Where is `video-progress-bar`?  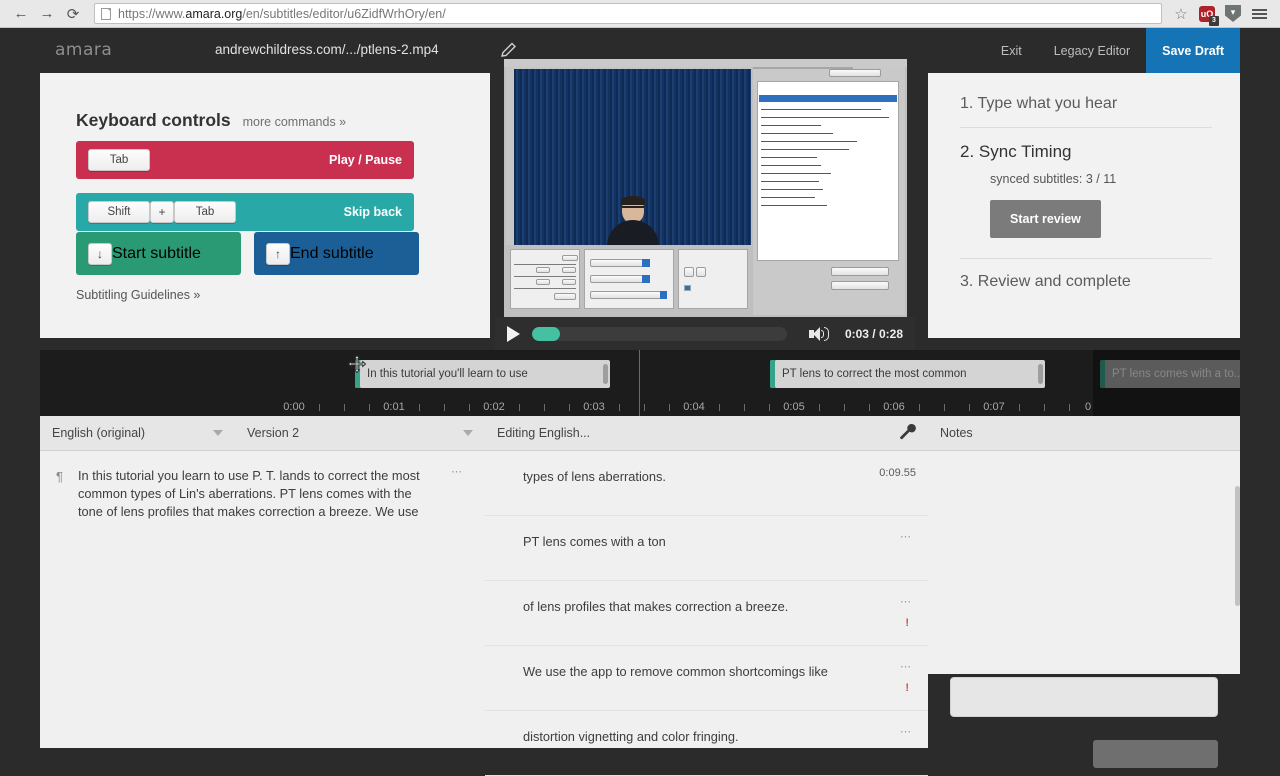
video-progress-bar is located at coordinates (659, 333).